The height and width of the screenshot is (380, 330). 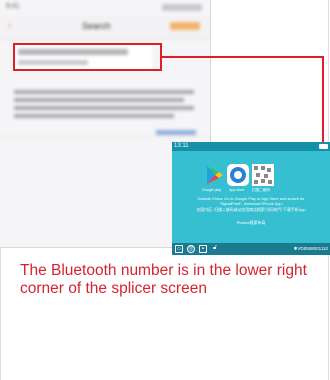 I want to click on splicer-instruction-footer: Pinduo/搜索布局, so click(x=251, y=222).